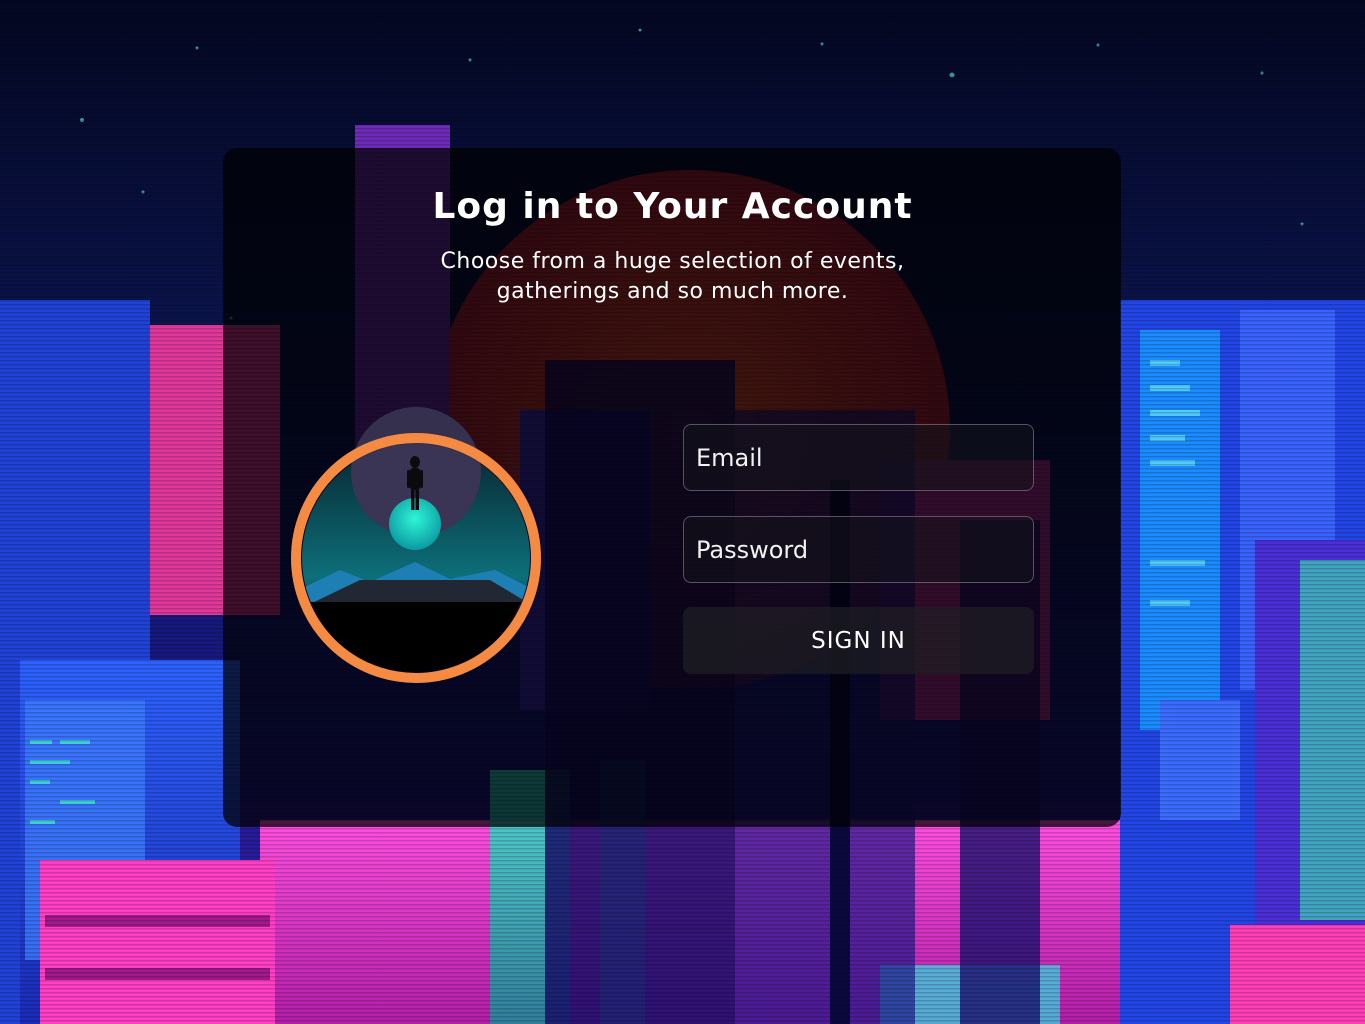  I want to click on password-field, so click(858, 549).